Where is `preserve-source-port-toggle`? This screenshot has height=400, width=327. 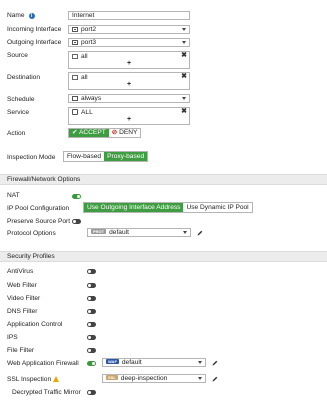
preserve-source-port-toggle is located at coordinates (76, 221).